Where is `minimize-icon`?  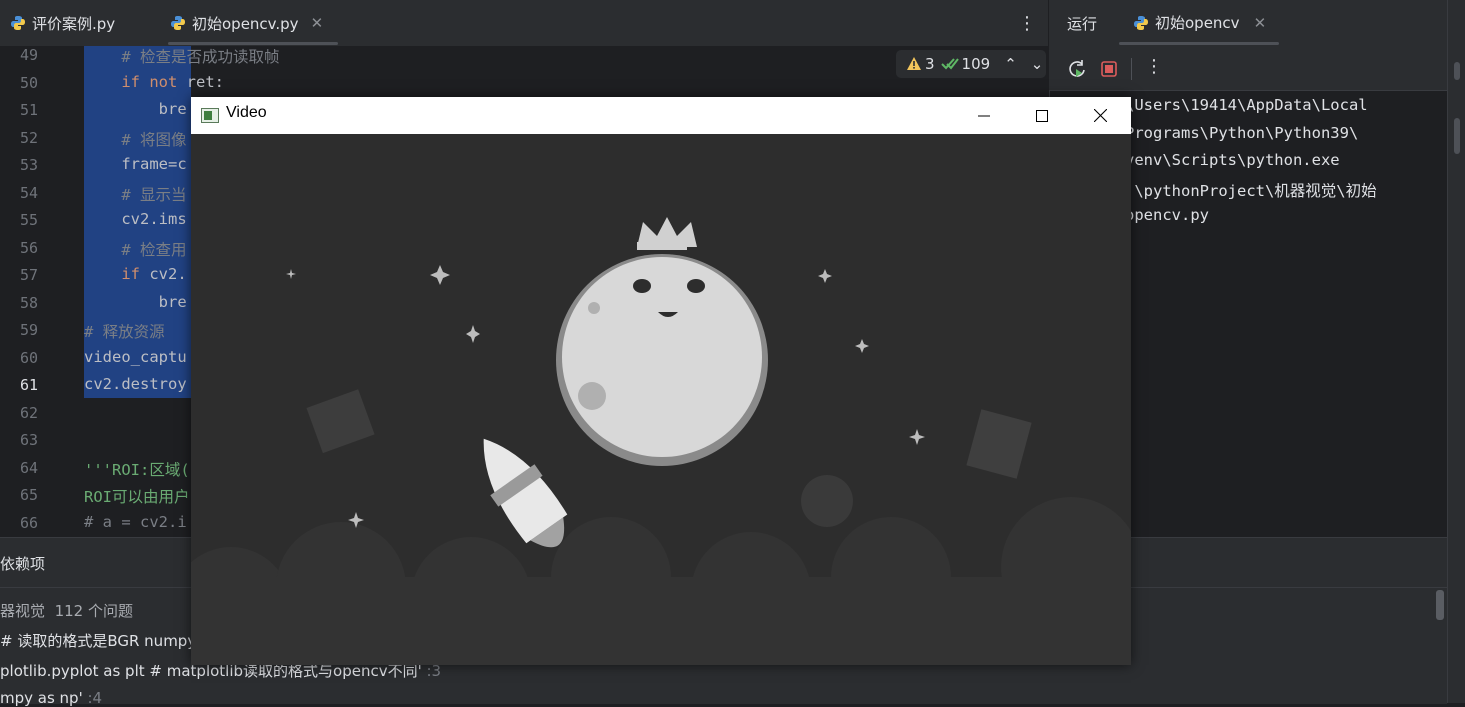
minimize-icon is located at coordinates (984, 115).